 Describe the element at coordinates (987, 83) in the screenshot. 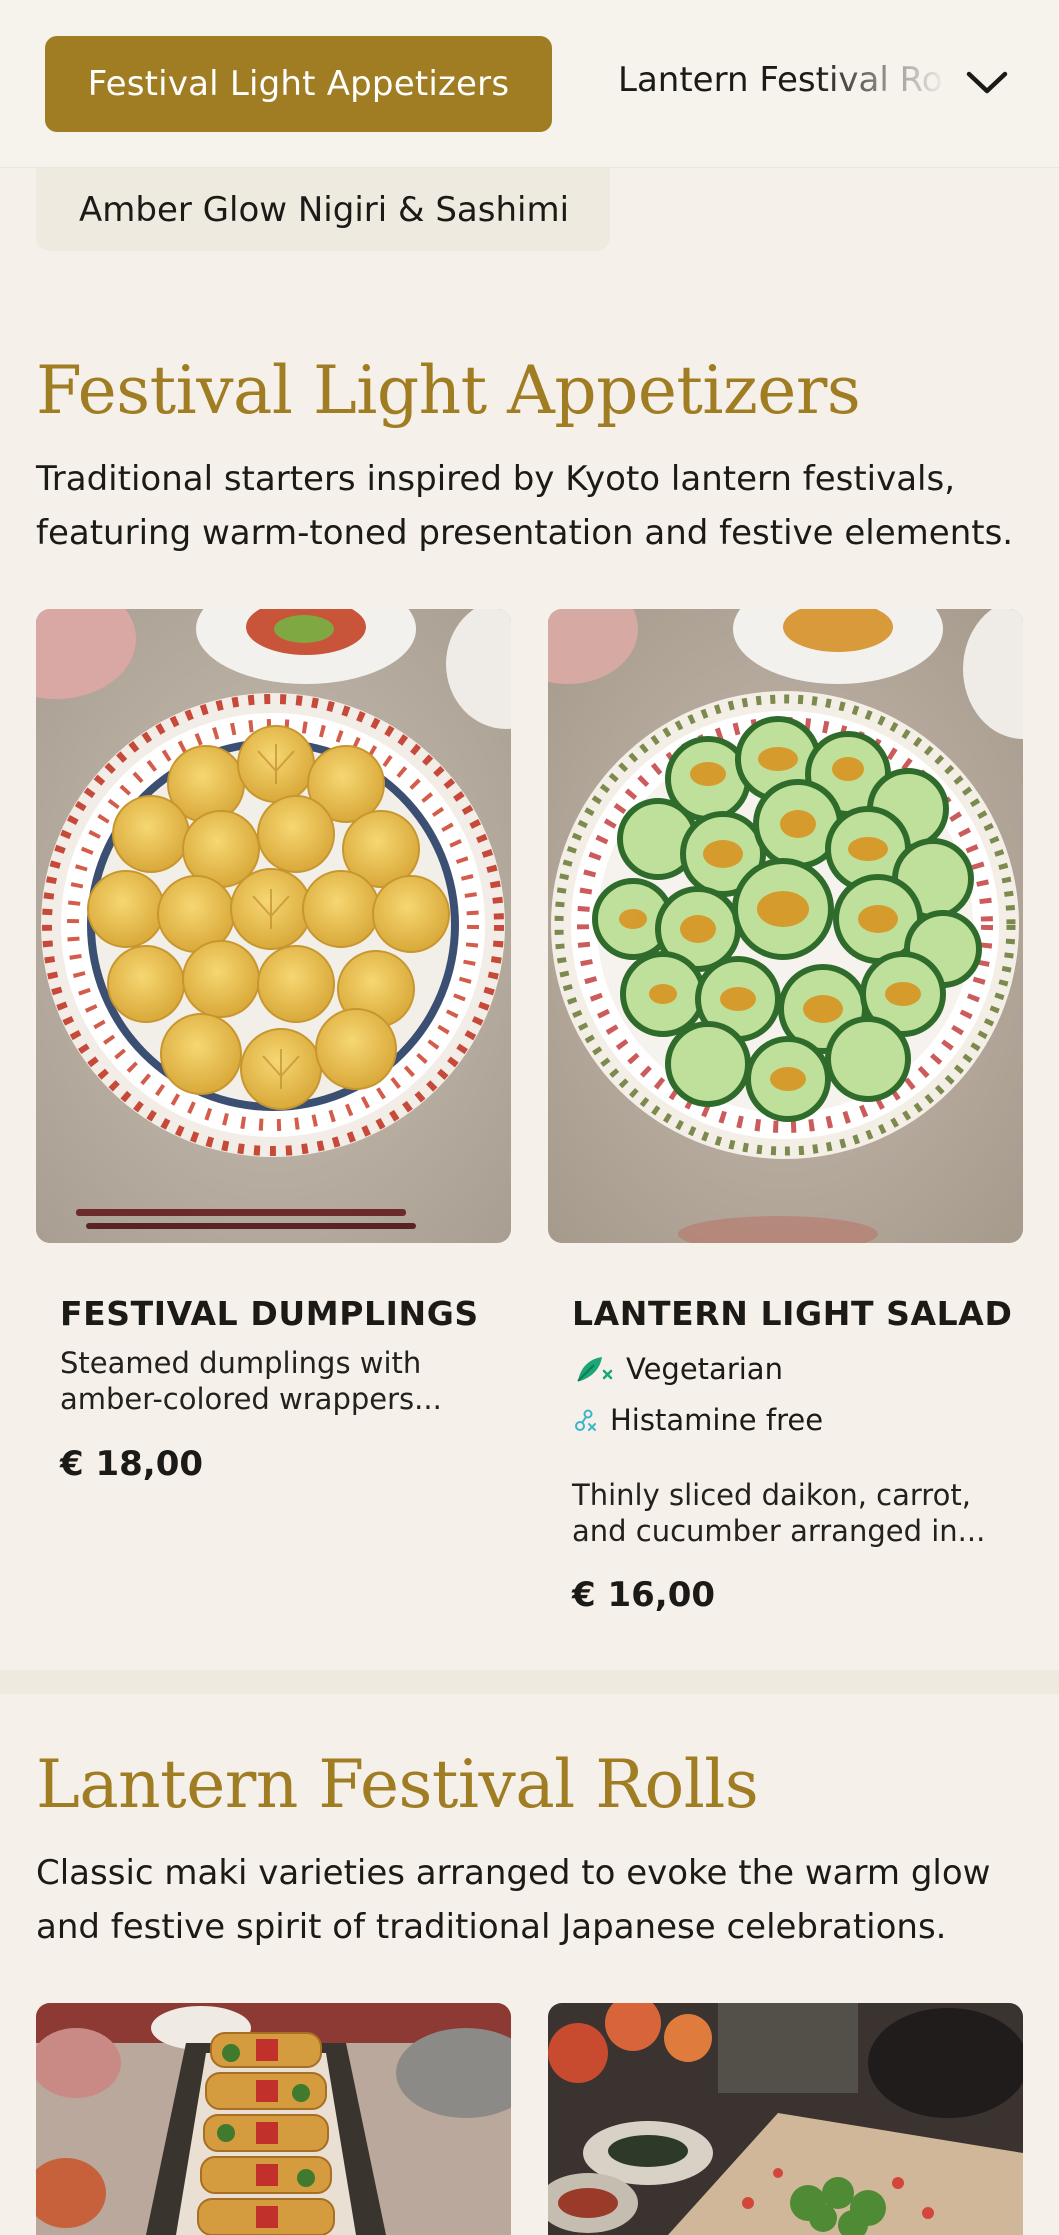

I see `chevron-down-icon` at that location.